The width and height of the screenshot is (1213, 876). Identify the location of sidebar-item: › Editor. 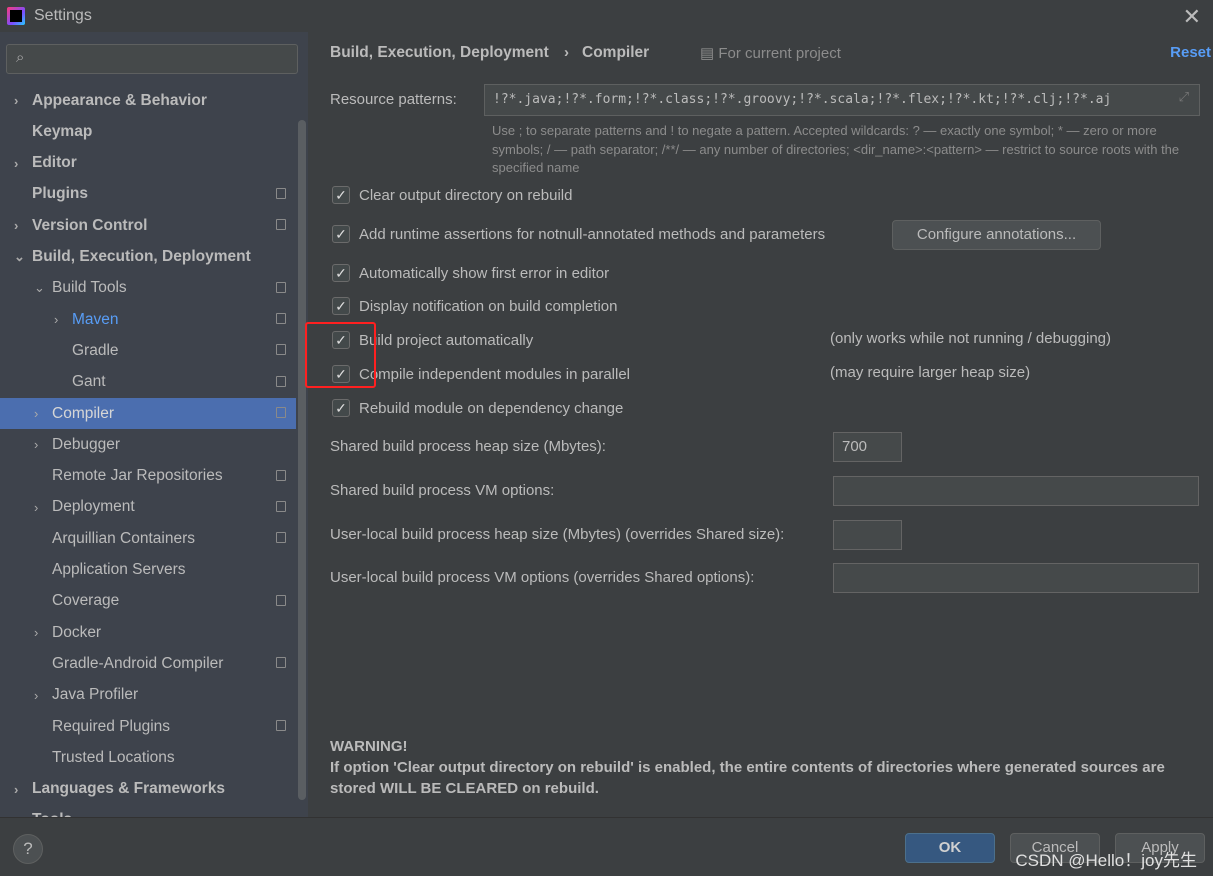
(148, 163).